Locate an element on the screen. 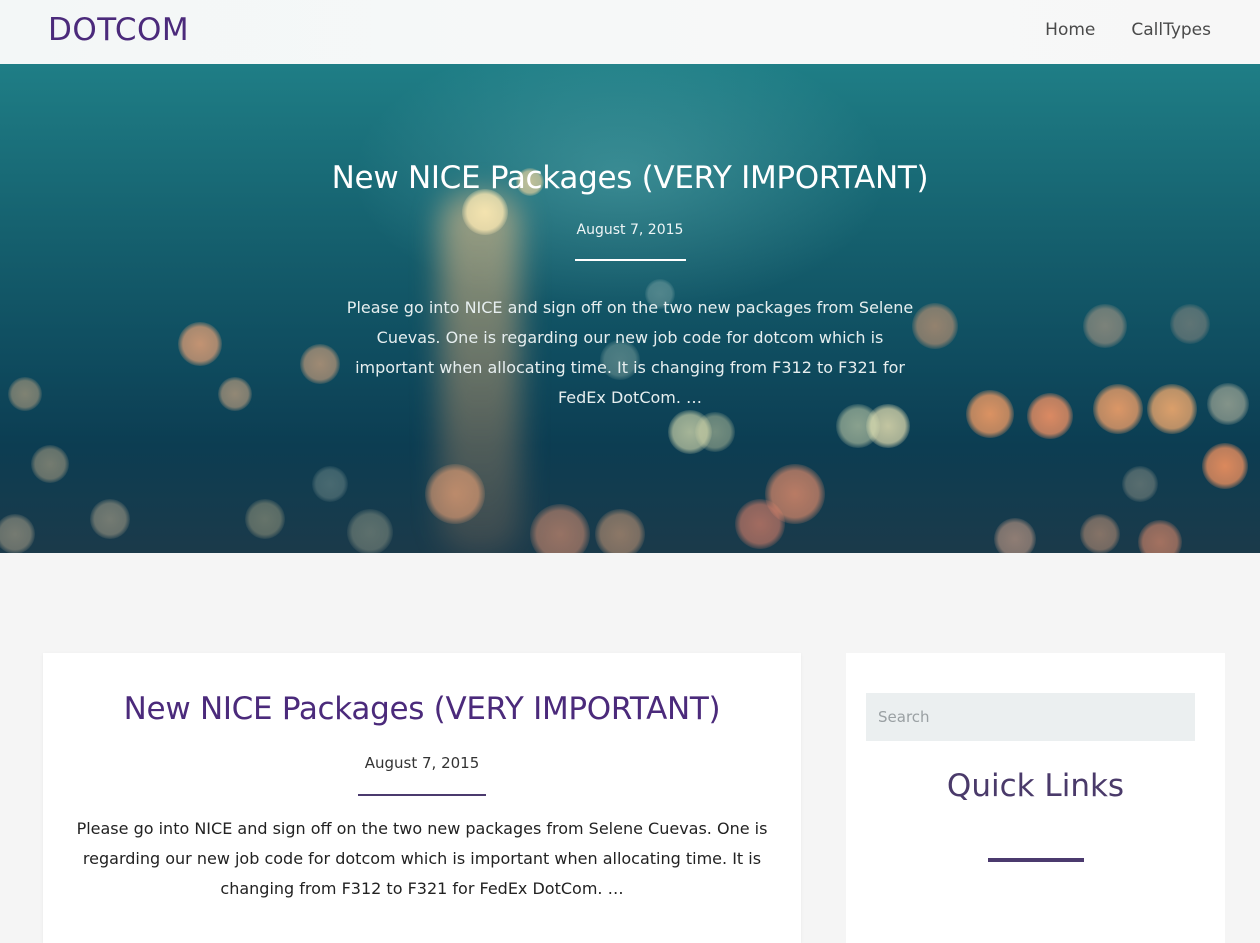 The height and width of the screenshot is (943, 1260). post-date: August 7, 2015 is located at coordinates (422, 763).